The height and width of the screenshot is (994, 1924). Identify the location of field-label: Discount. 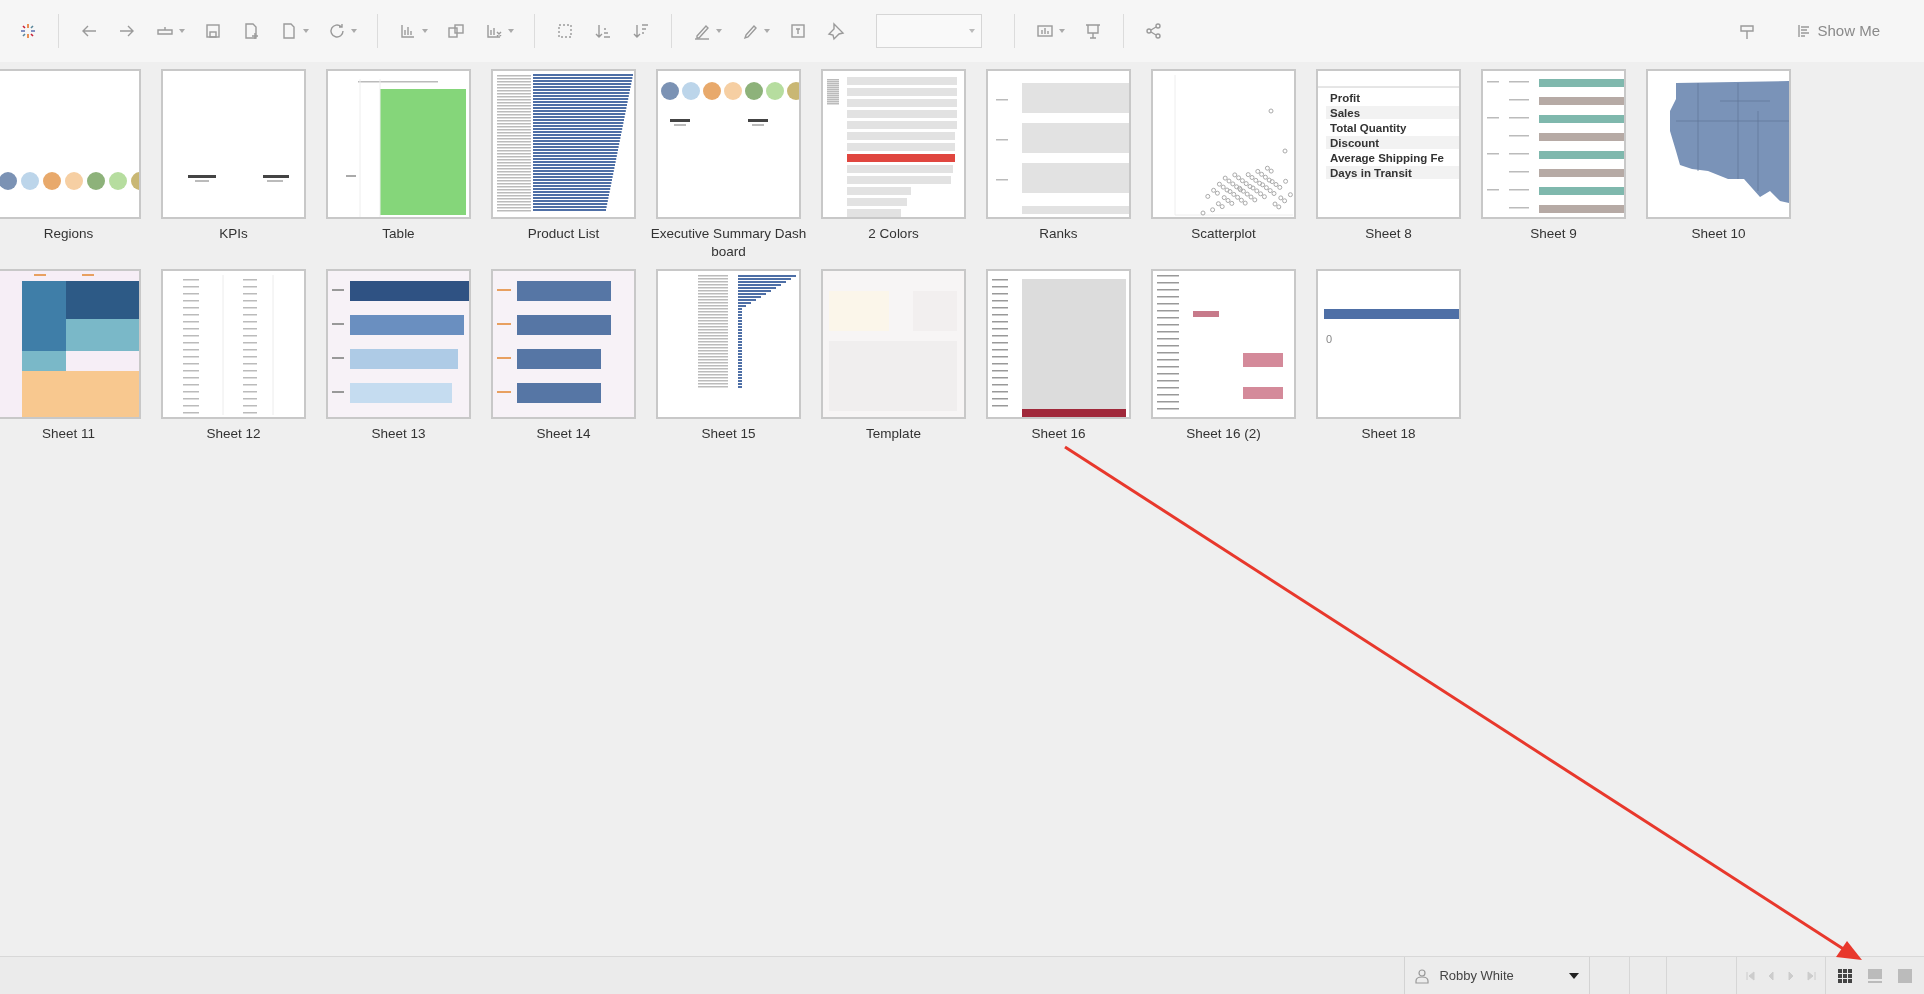
(1355, 143).